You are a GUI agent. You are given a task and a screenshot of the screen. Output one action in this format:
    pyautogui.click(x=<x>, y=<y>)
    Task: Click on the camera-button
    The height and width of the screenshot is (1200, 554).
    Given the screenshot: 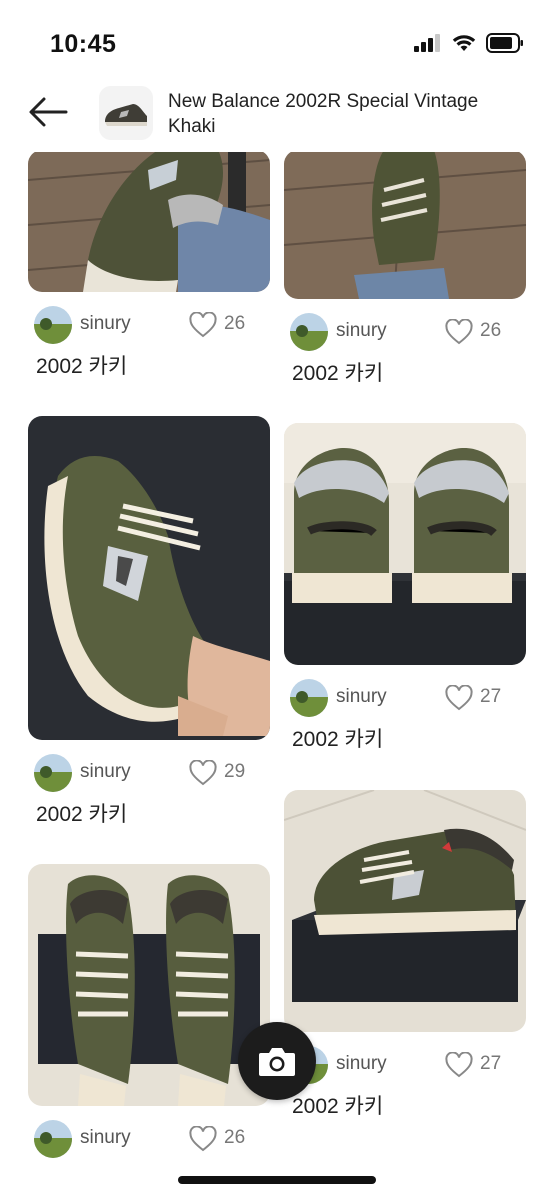 What is the action you would take?
    pyautogui.click(x=277, y=1061)
    